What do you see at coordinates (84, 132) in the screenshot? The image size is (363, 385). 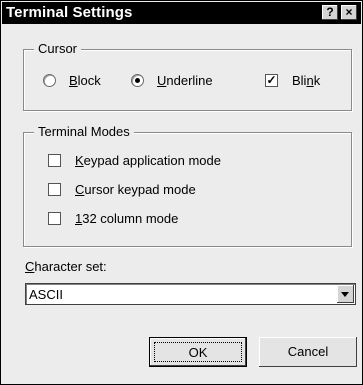 I see `terminal-modes-legend: Terminal Modes` at bounding box center [84, 132].